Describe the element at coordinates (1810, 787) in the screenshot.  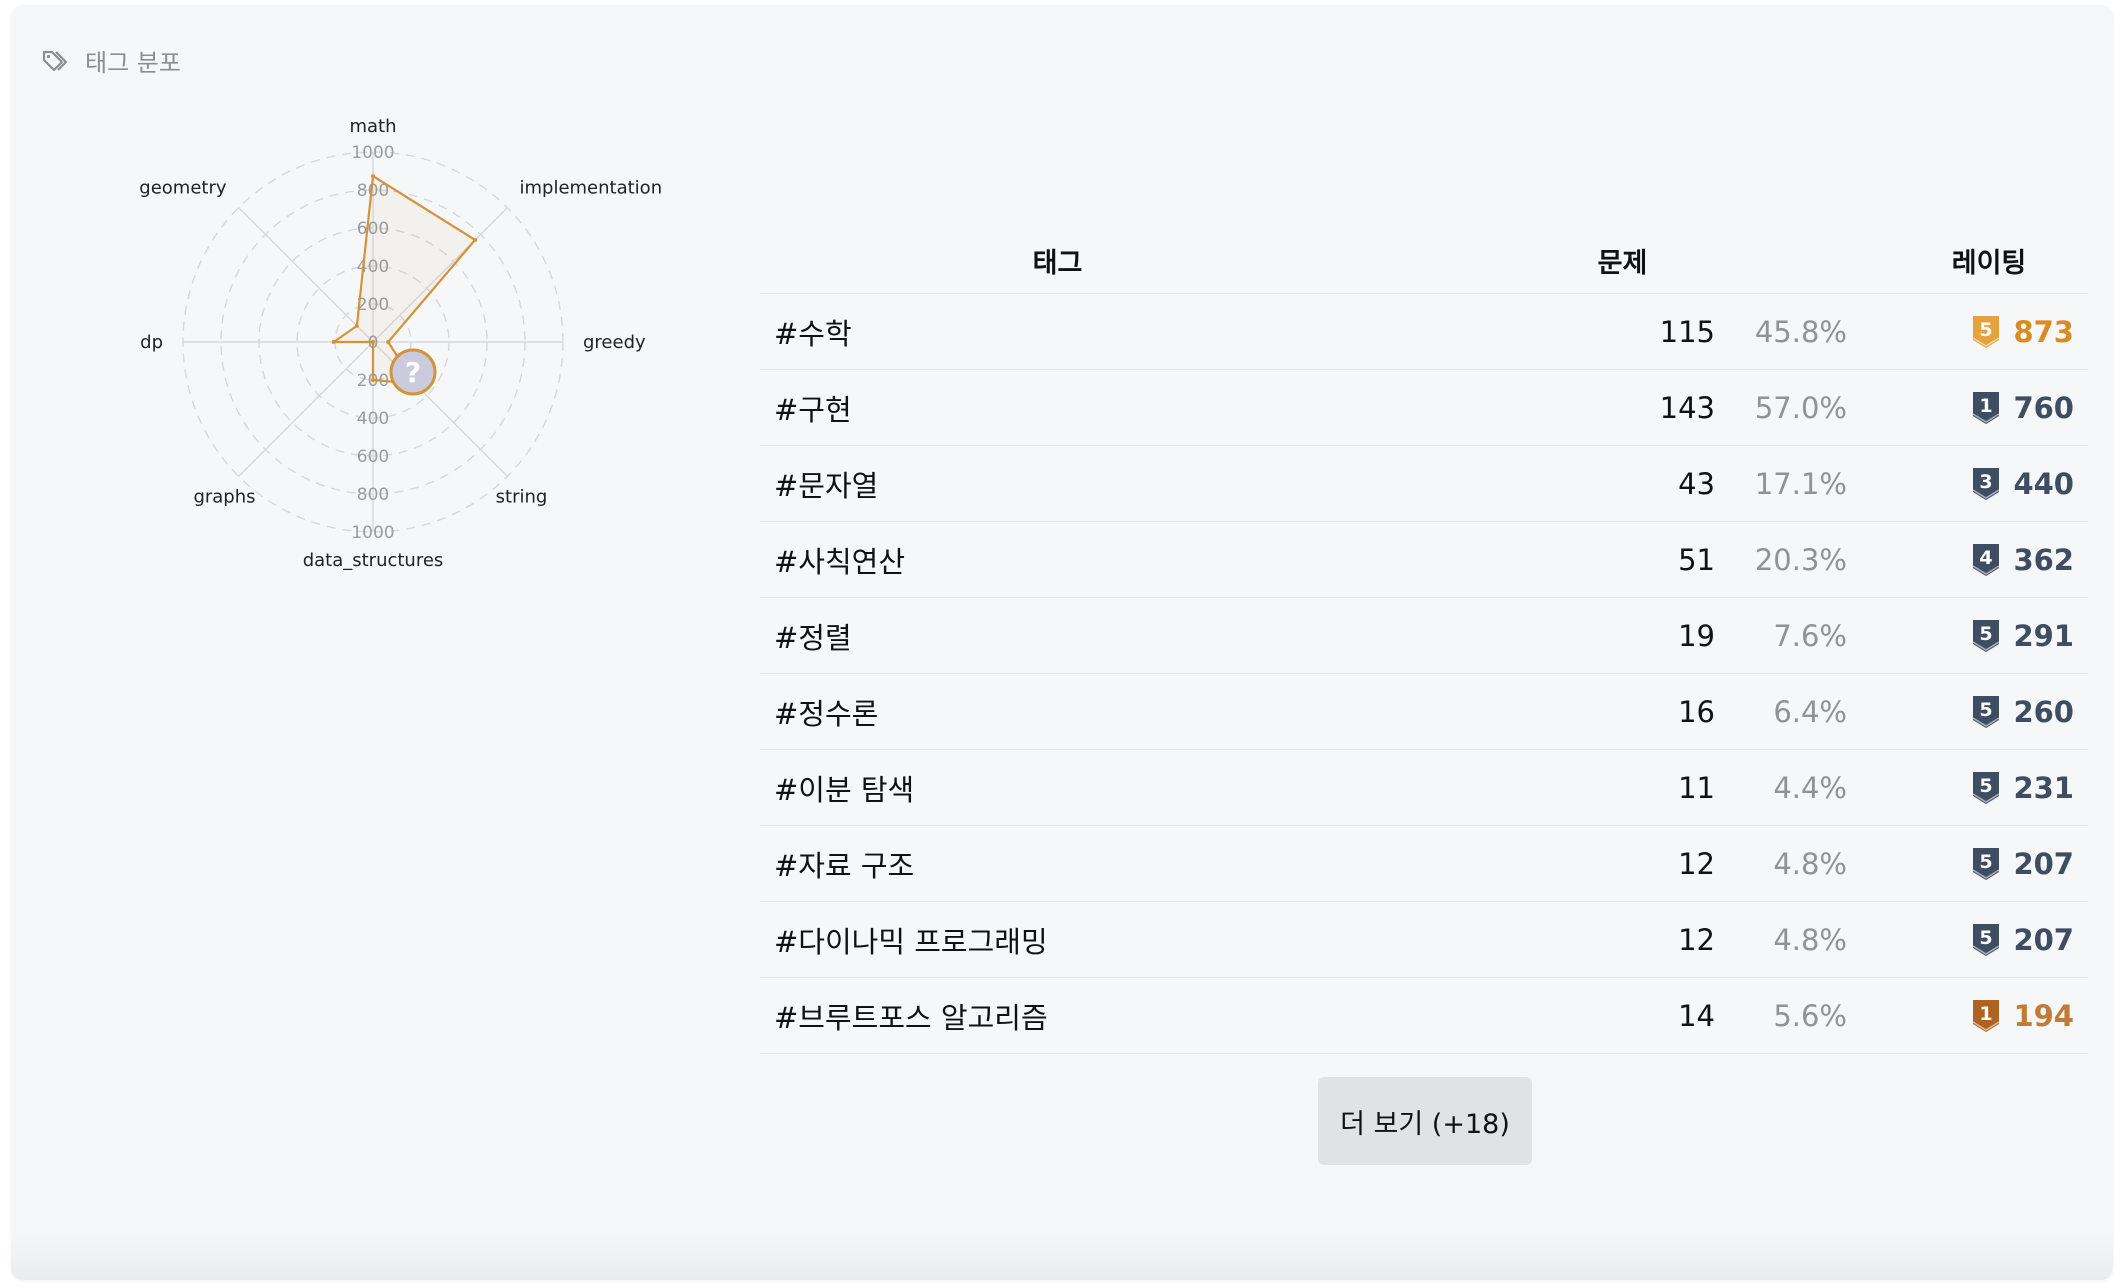
I see `row-percent: 4.4%` at that location.